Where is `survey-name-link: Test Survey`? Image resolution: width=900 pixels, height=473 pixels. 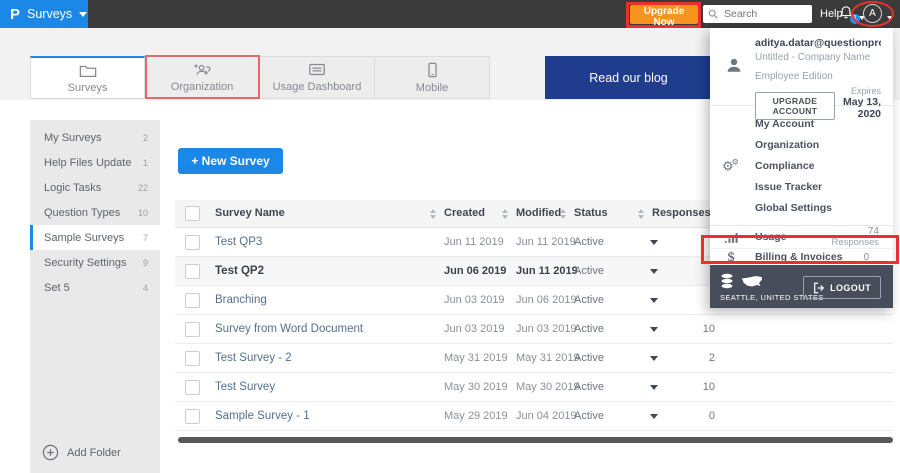 survey-name-link: Test Survey is located at coordinates (245, 387).